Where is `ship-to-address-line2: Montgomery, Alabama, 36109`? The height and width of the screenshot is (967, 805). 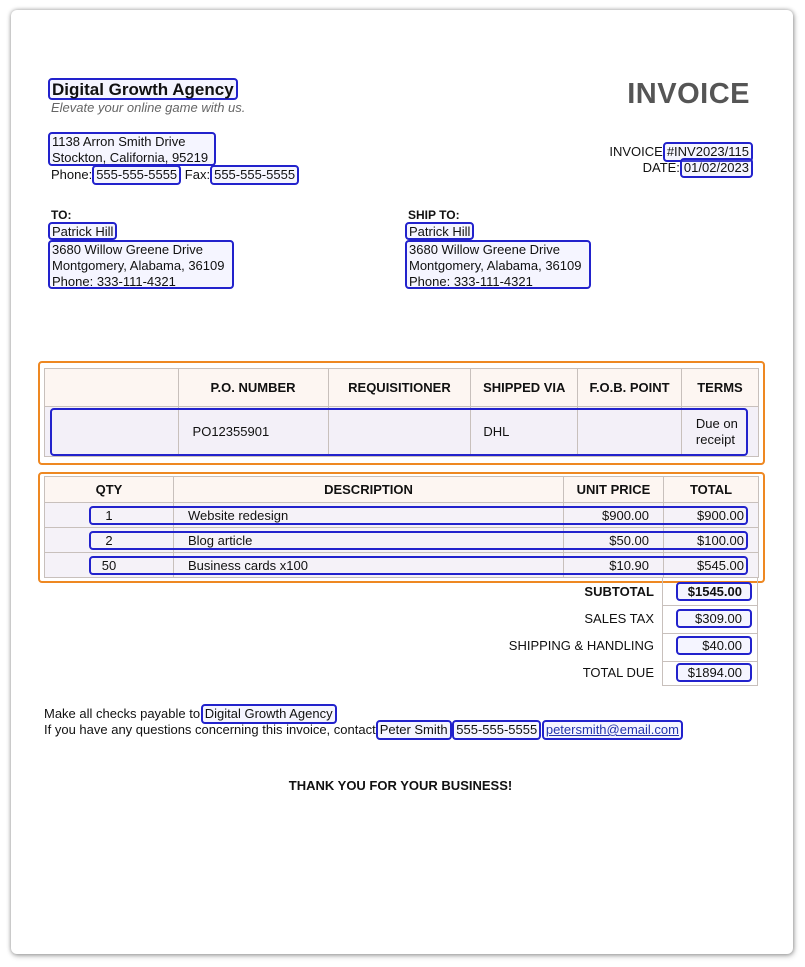
ship-to-address-line2: Montgomery, Alabama, 36109 is located at coordinates (495, 265).